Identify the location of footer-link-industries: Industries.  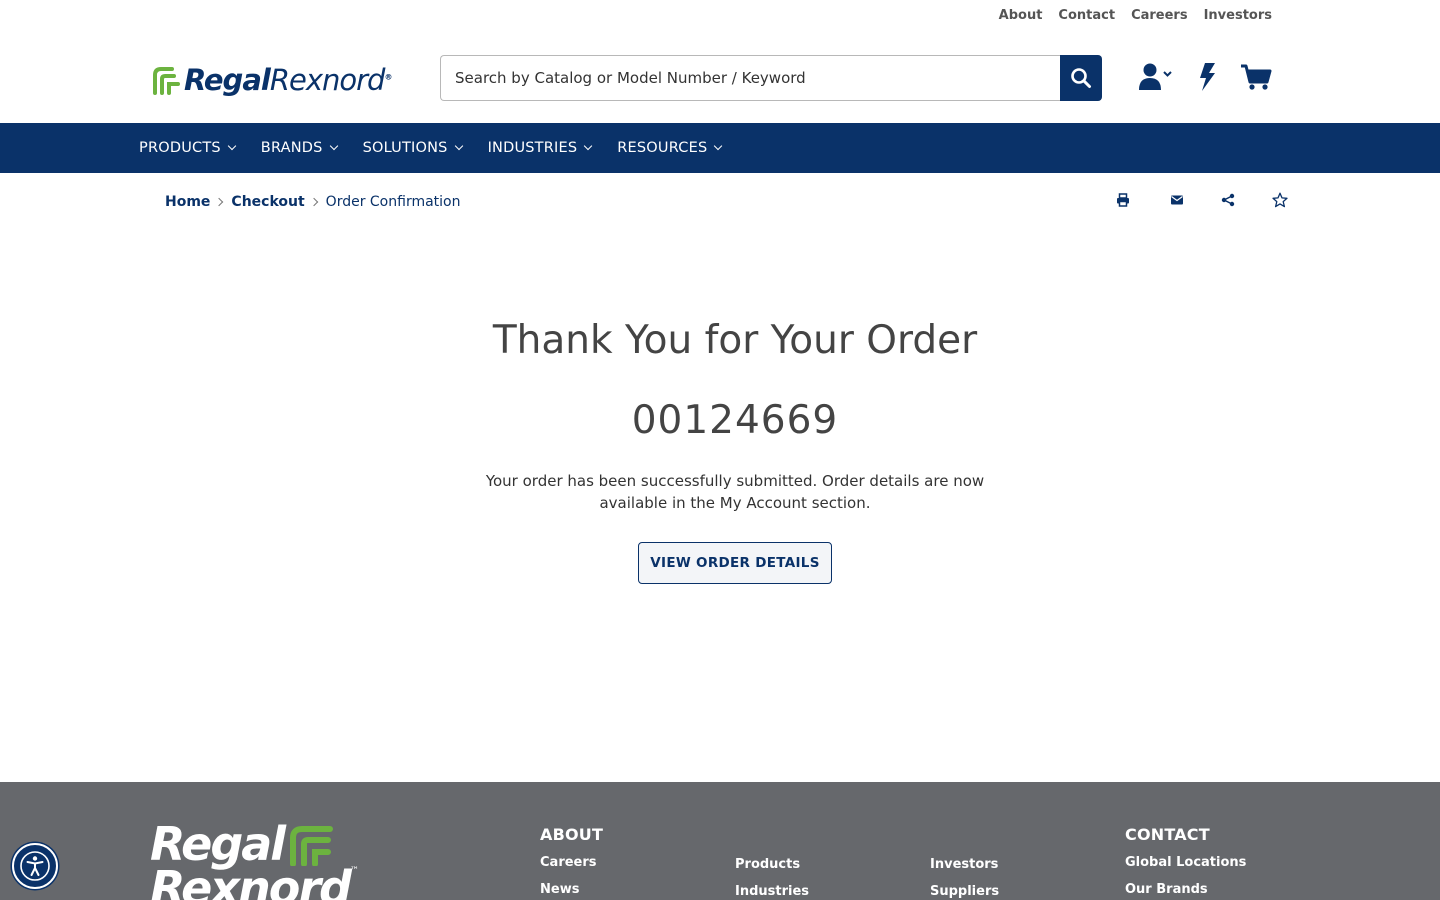
(772, 891).